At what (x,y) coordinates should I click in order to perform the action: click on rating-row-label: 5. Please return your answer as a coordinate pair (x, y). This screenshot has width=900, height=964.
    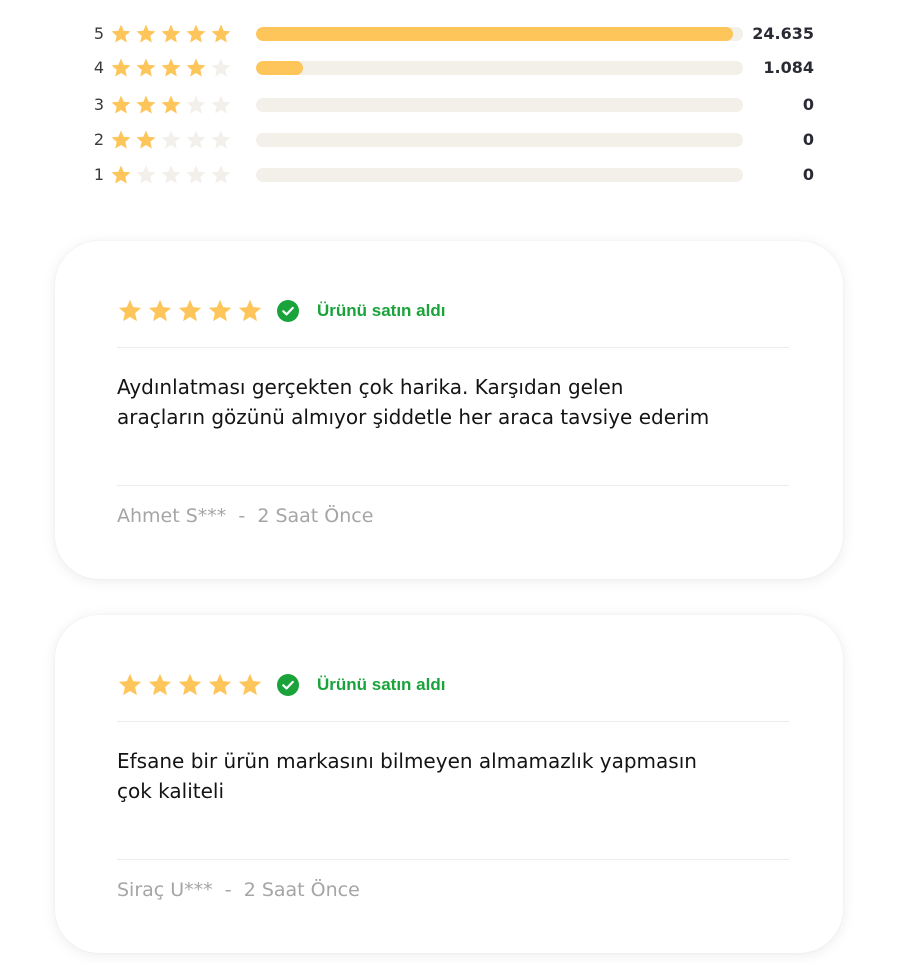
    Looking at the image, I should click on (99, 33).